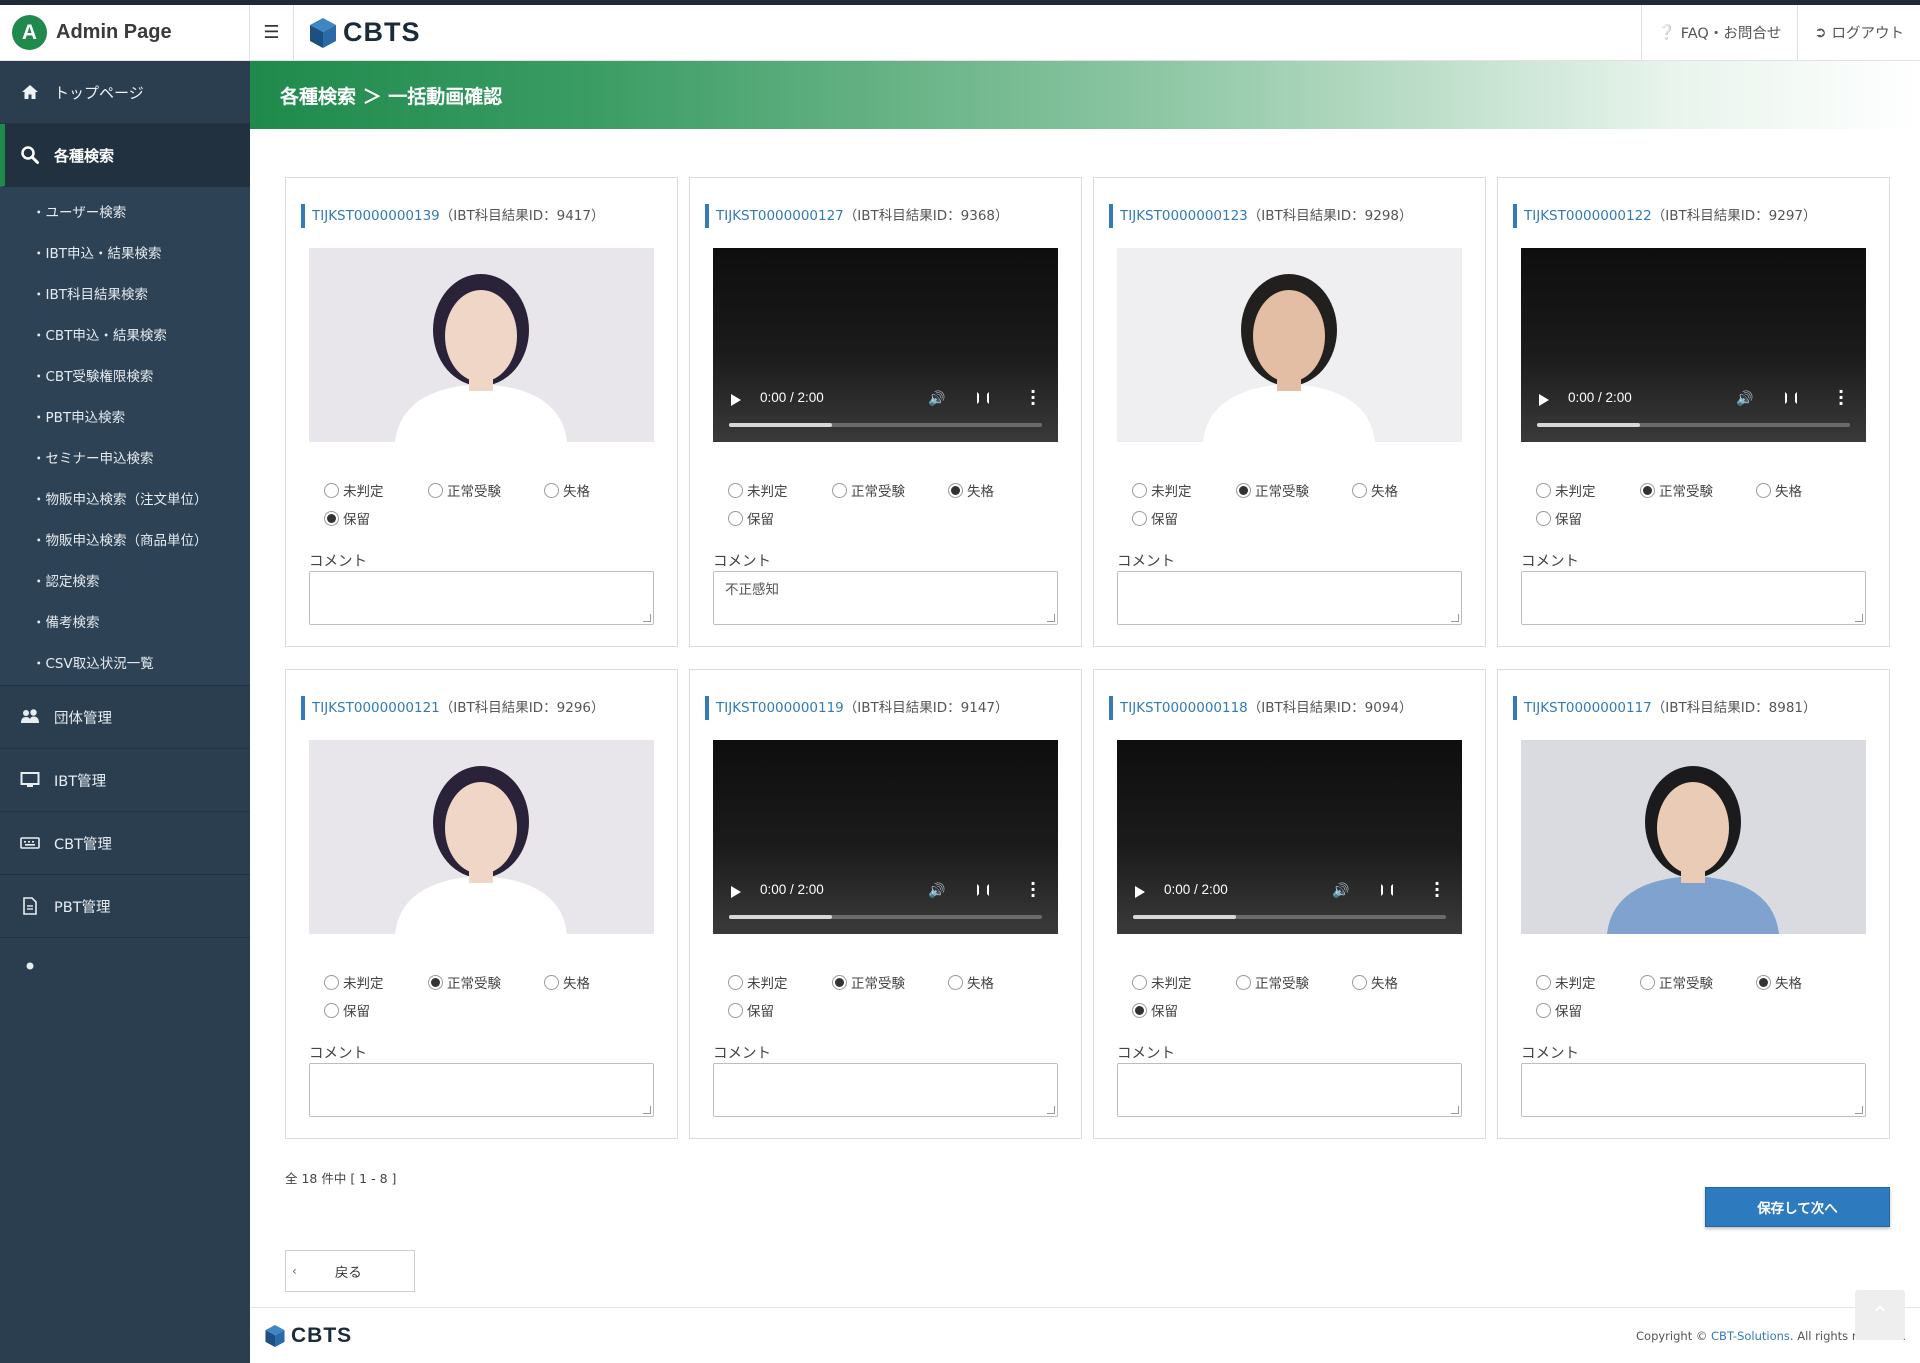  Describe the element at coordinates (125, 779) in the screenshot. I see `sidebar-item-ibt-management: IBT管理` at that location.